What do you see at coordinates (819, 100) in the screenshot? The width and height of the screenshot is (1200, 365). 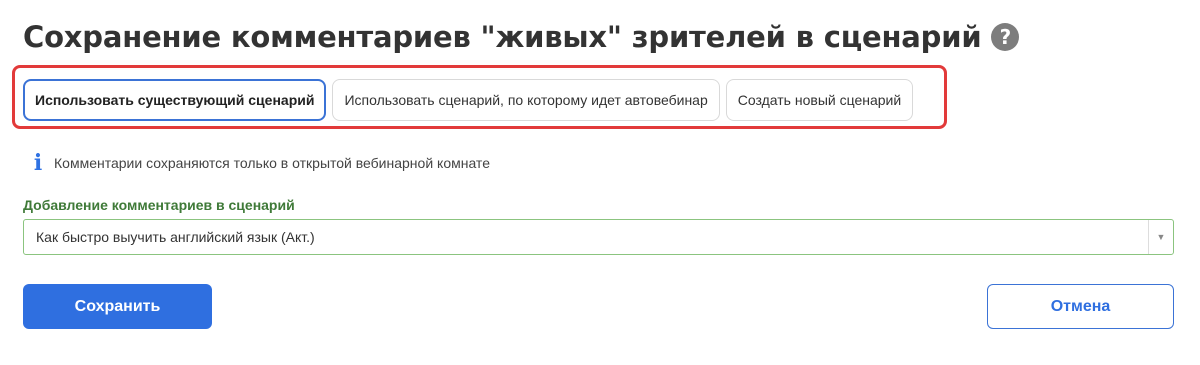 I see `option-create-new-scenario: Создать новый сценарий` at bounding box center [819, 100].